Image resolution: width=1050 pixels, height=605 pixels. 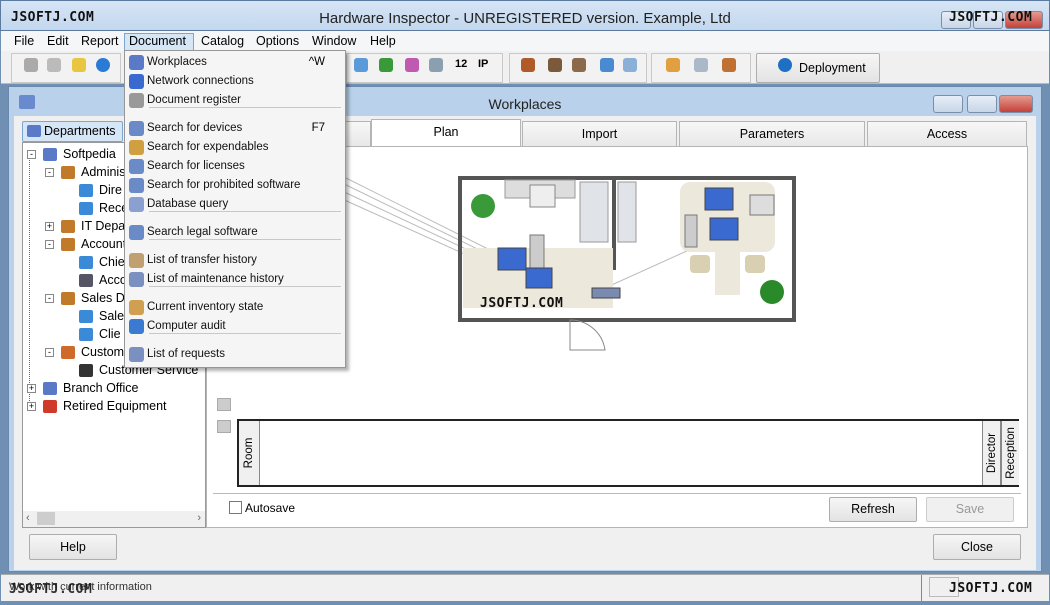 What do you see at coordinates (701, 65) in the screenshot?
I see `screen-icon` at bounding box center [701, 65].